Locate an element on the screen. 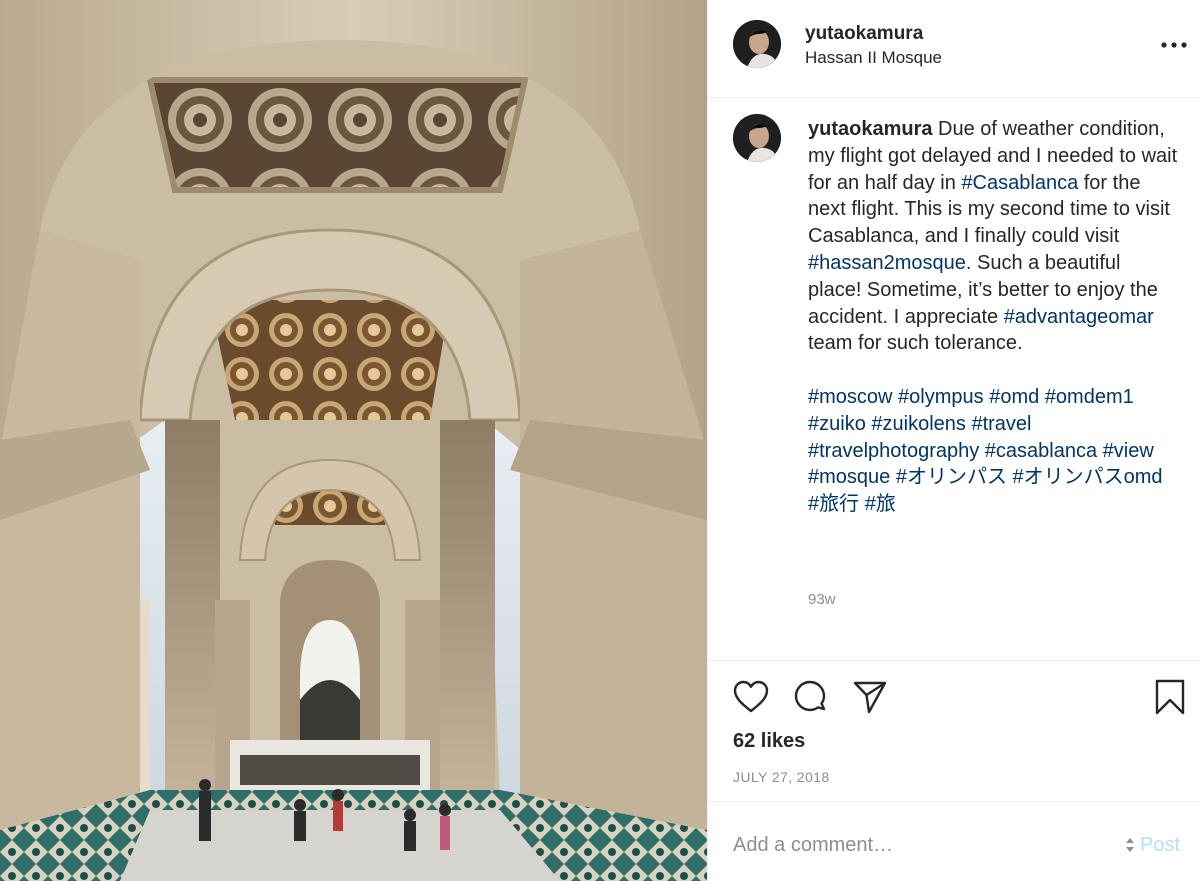  likes-count: 62 likes is located at coordinates (769, 741).